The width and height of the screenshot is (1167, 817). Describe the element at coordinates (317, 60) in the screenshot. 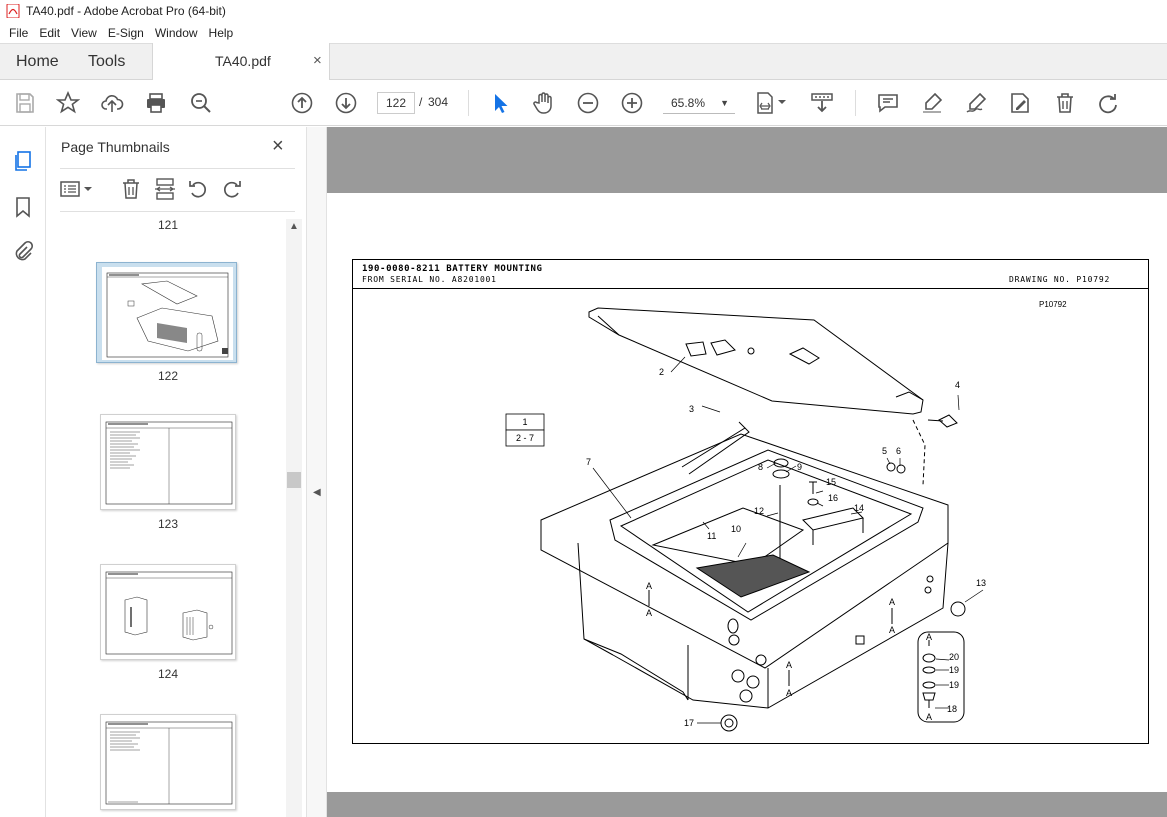

I see `tab-close-button: ×` at that location.